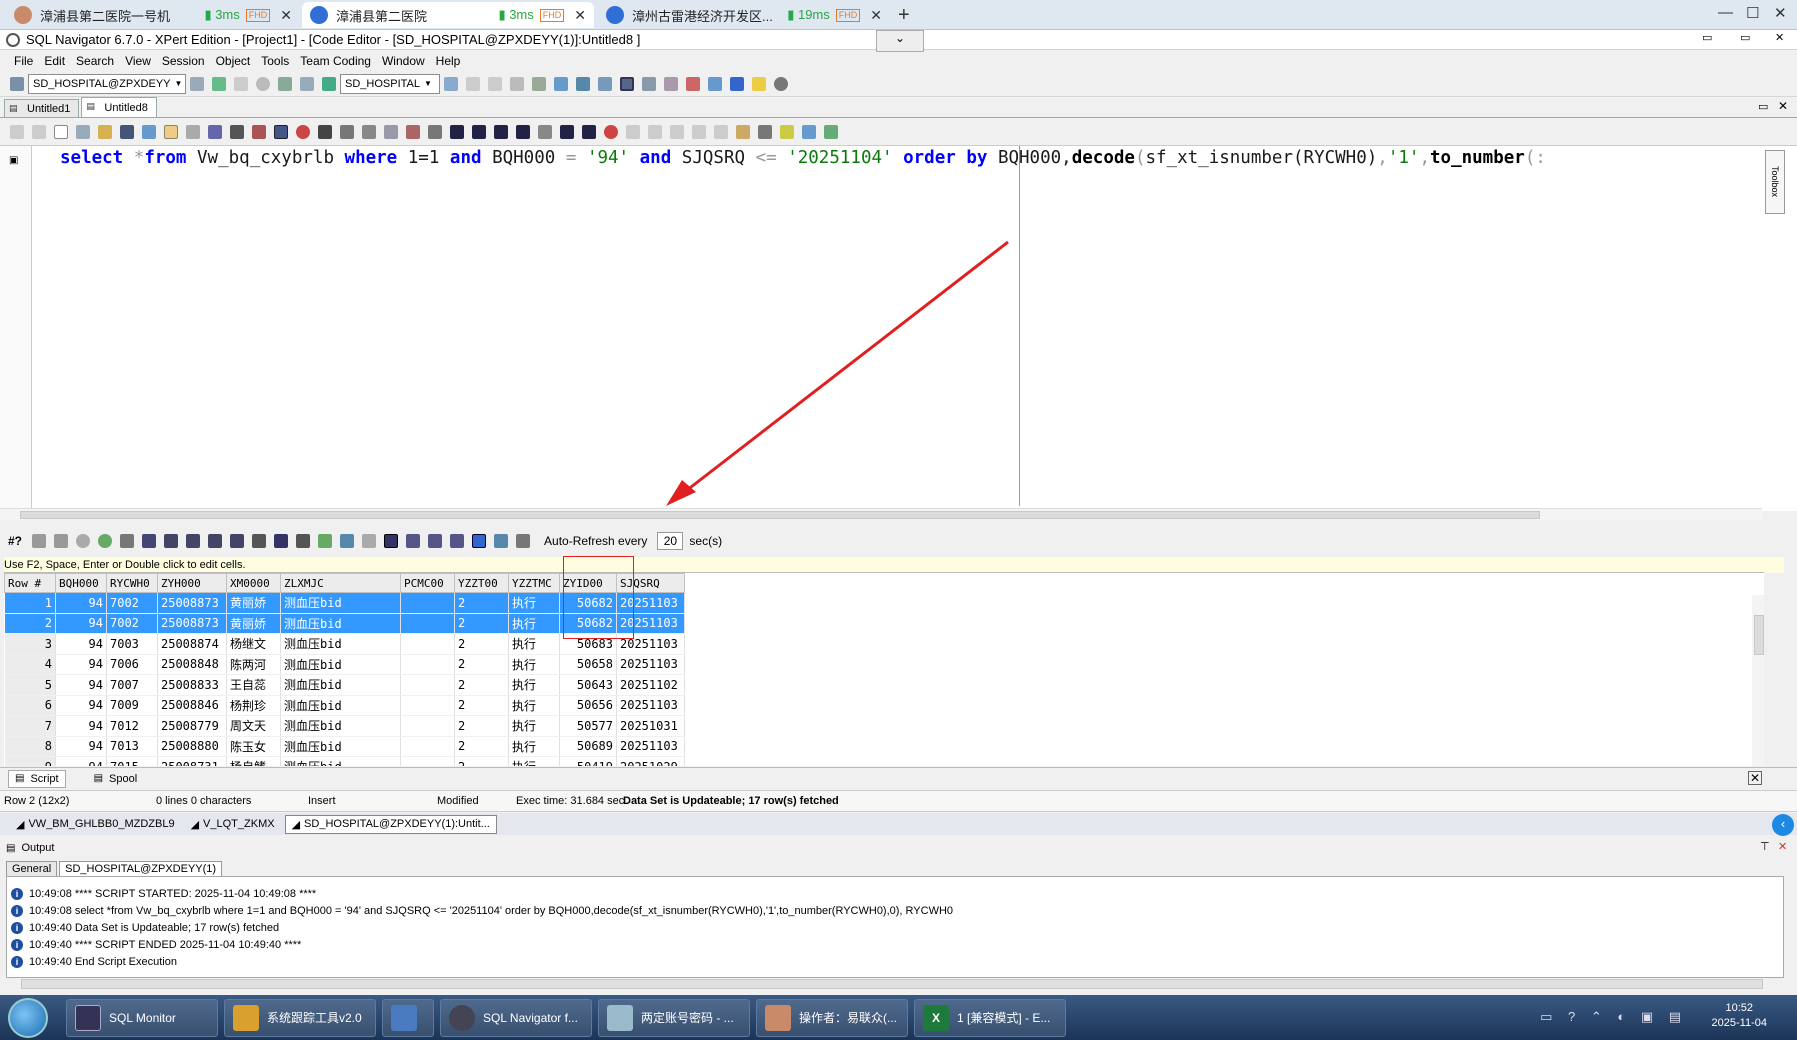 The width and height of the screenshot is (1797, 1040). I want to click on close-icon: ✕, so click(286, 15).